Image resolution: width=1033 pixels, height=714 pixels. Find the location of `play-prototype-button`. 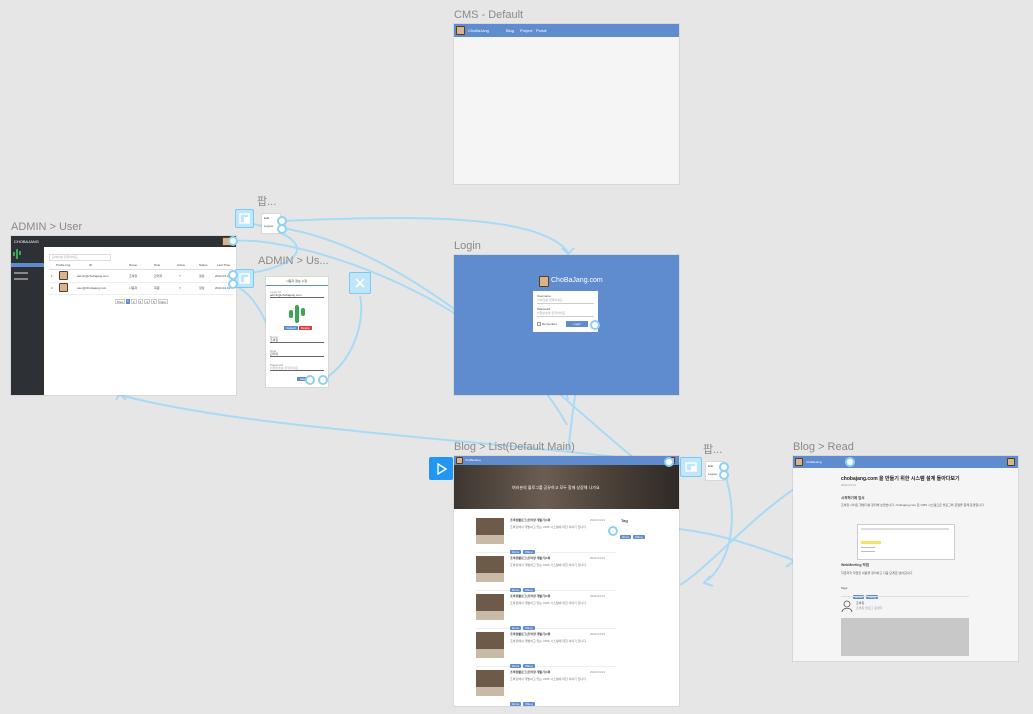

play-prototype-button is located at coordinates (441, 468).